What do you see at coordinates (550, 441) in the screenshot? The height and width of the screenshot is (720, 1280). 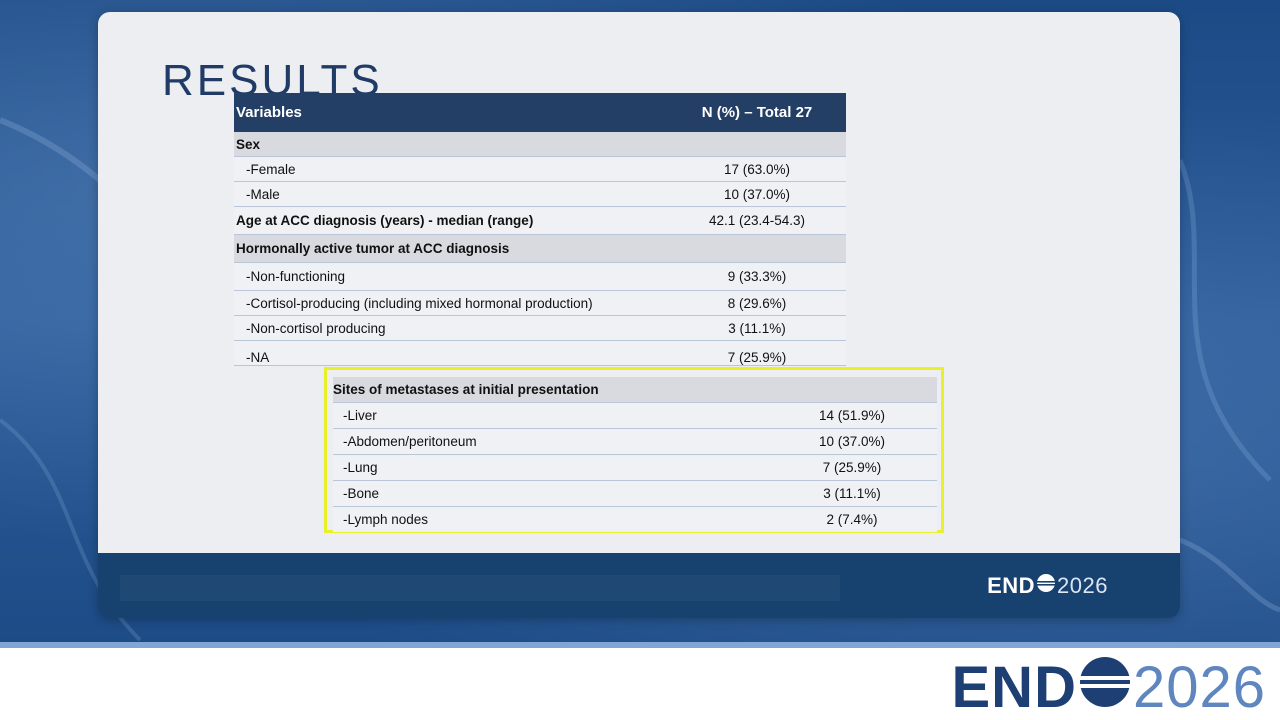 I see `row-label: -Abdomen/peritoneum` at bounding box center [550, 441].